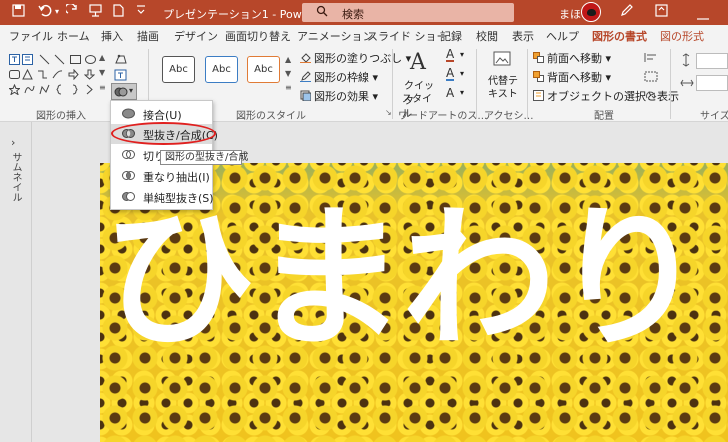 The height and width of the screenshot is (442, 728). What do you see at coordinates (450, 93) in the screenshot?
I see `text-effects-icon: A` at bounding box center [450, 93].